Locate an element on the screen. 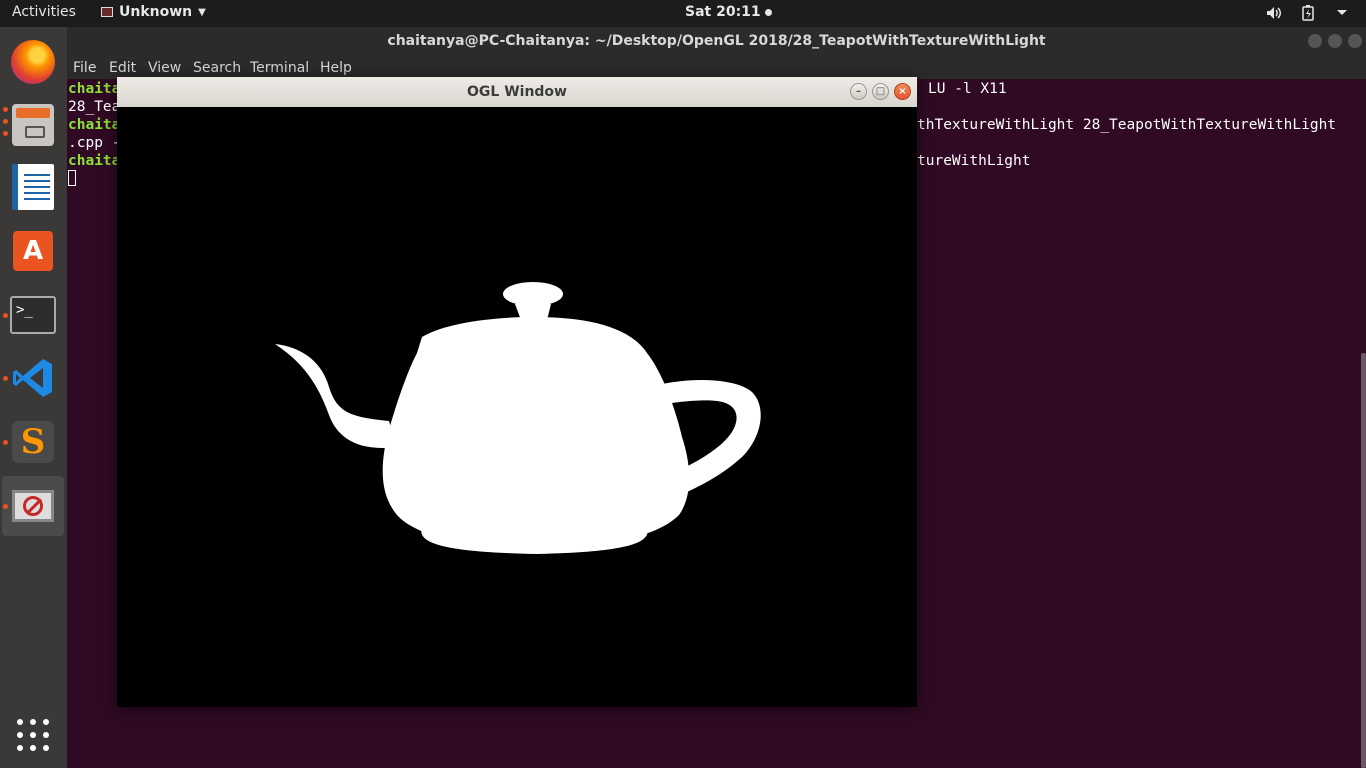 This screenshot has height=768, width=1366. menu-search: Search is located at coordinates (217, 68).